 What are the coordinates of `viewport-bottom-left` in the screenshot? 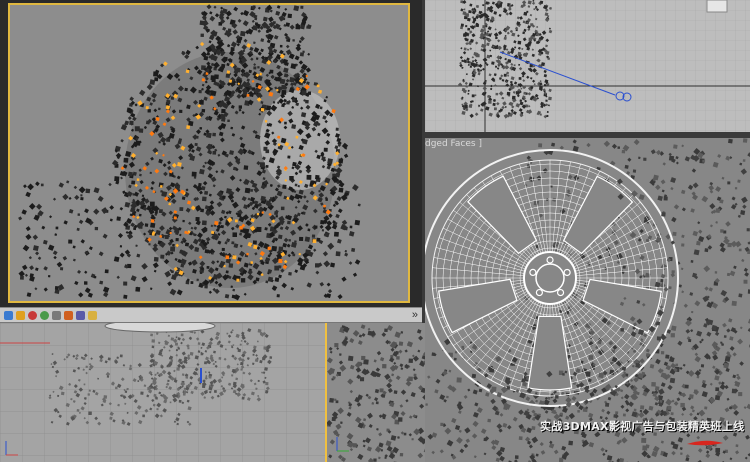 It's located at (162, 392).